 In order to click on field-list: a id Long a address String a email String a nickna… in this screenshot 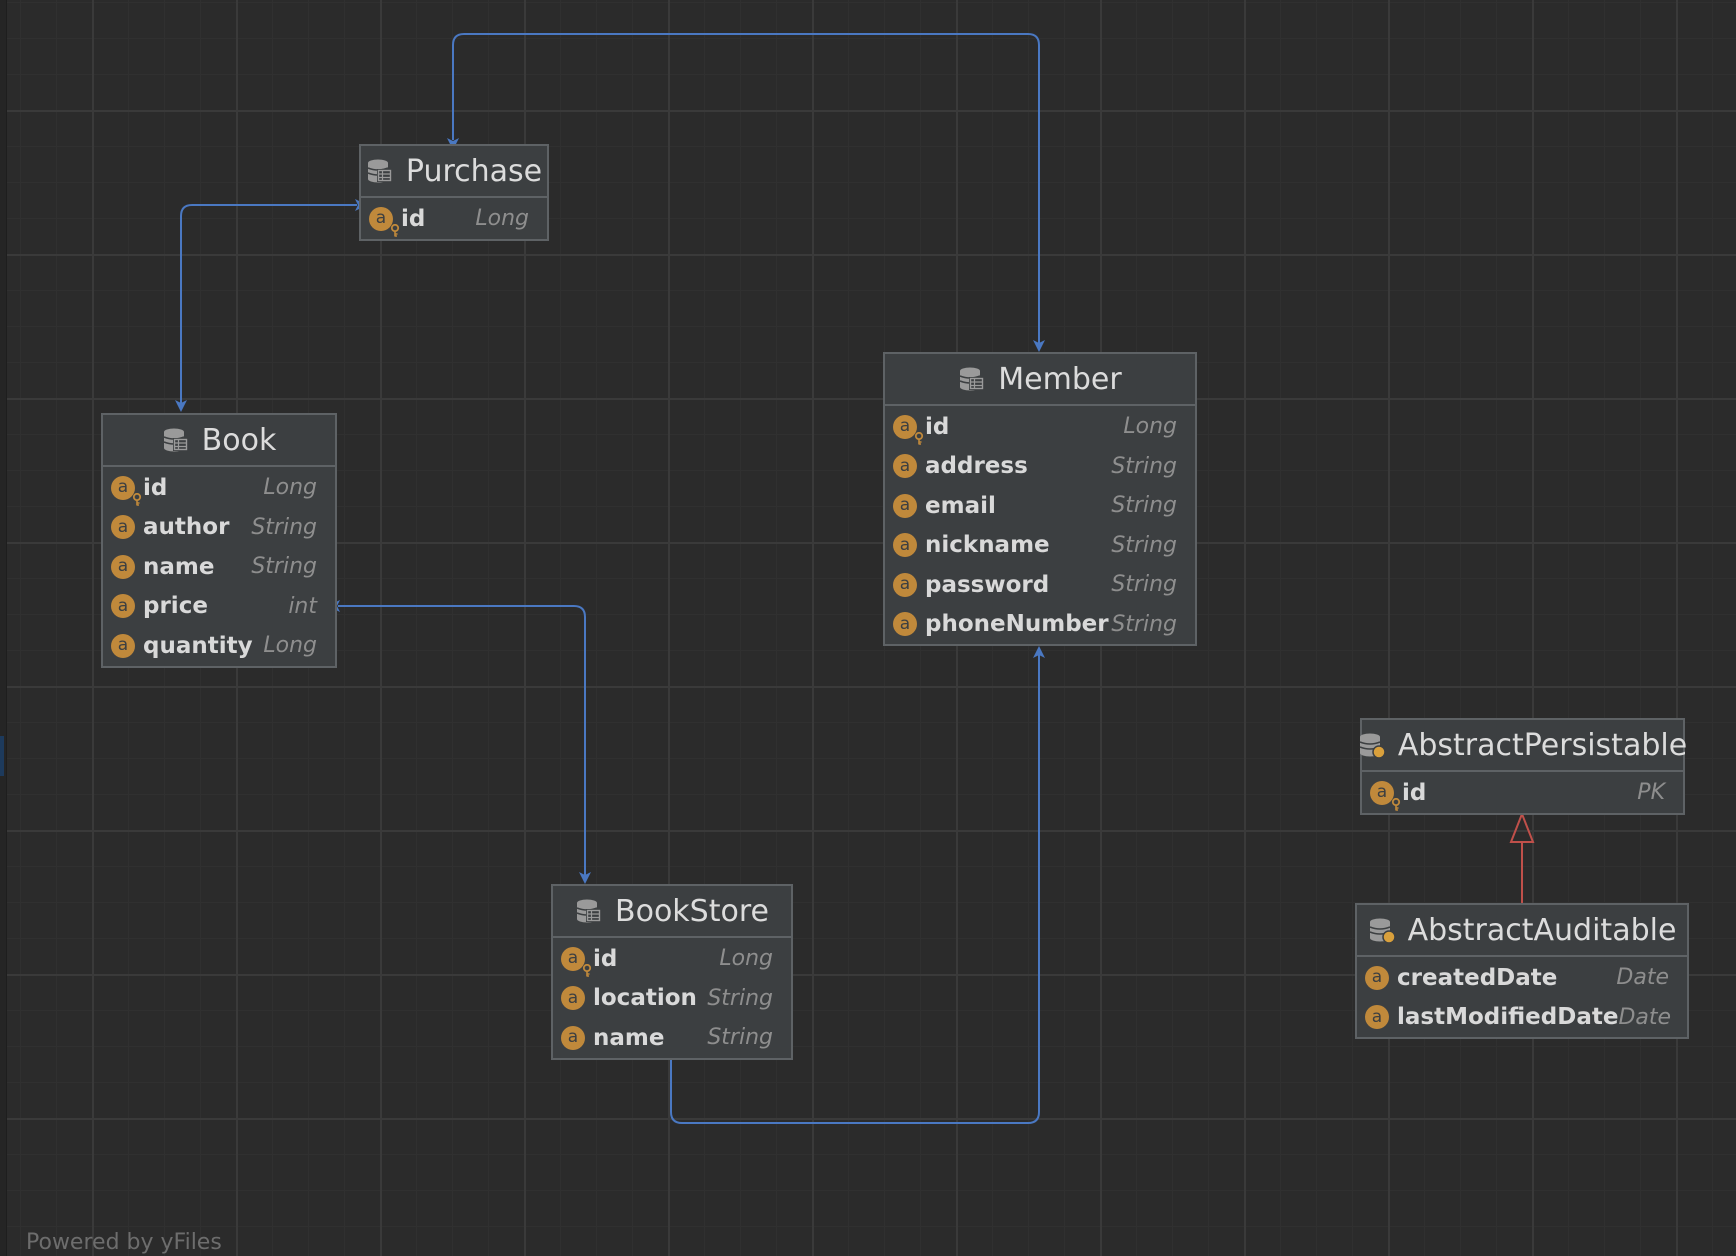, I will do `click(1040, 525)`.